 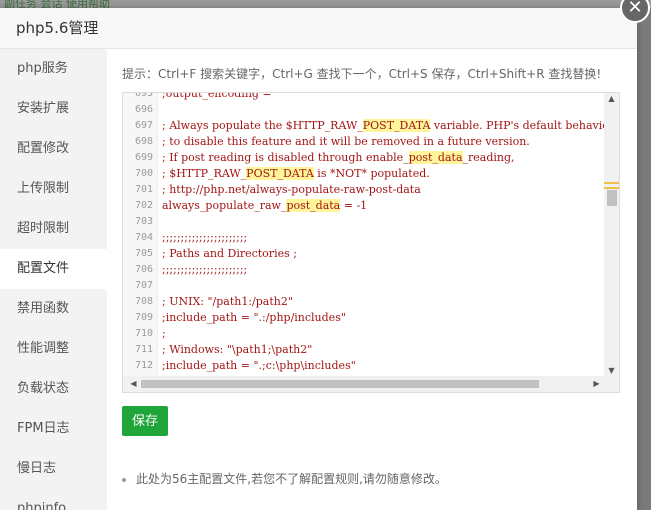 What do you see at coordinates (143, 189) in the screenshot?
I see `line-number: 701` at bounding box center [143, 189].